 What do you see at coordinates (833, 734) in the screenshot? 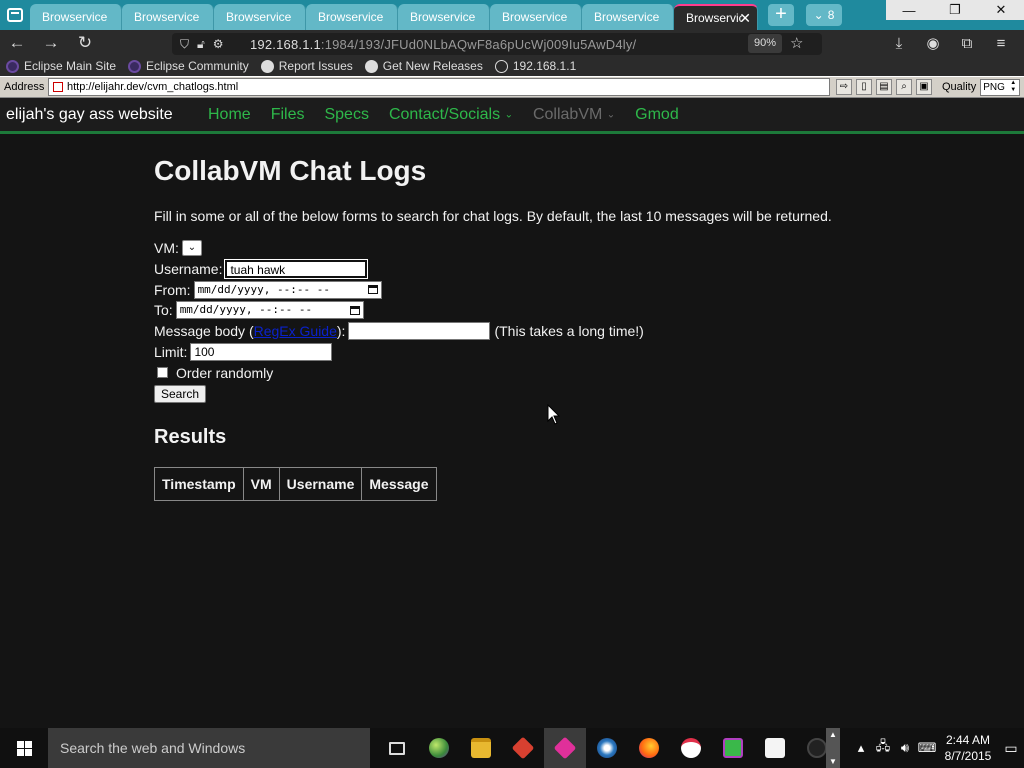
I see `scroll-up-icon: ▲` at bounding box center [833, 734].